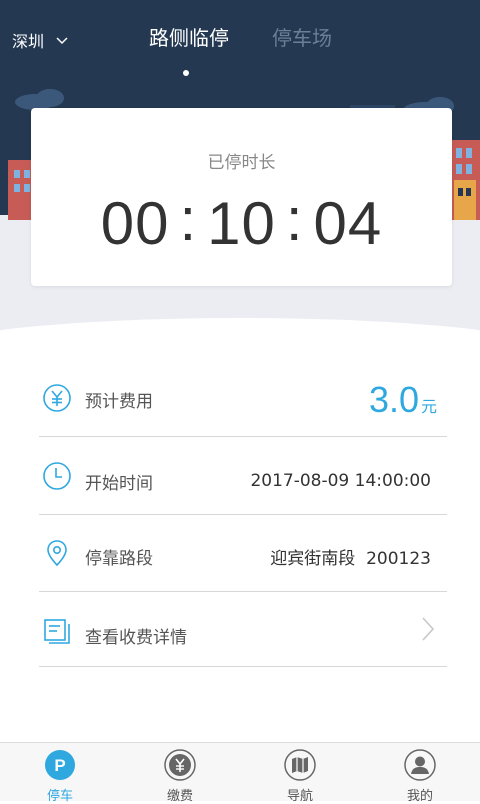 The height and width of the screenshot is (804, 480). What do you see at coordinates (398, 559) in the screenshot?
I see `road-code: 200123` at bounding box center [398, 559].